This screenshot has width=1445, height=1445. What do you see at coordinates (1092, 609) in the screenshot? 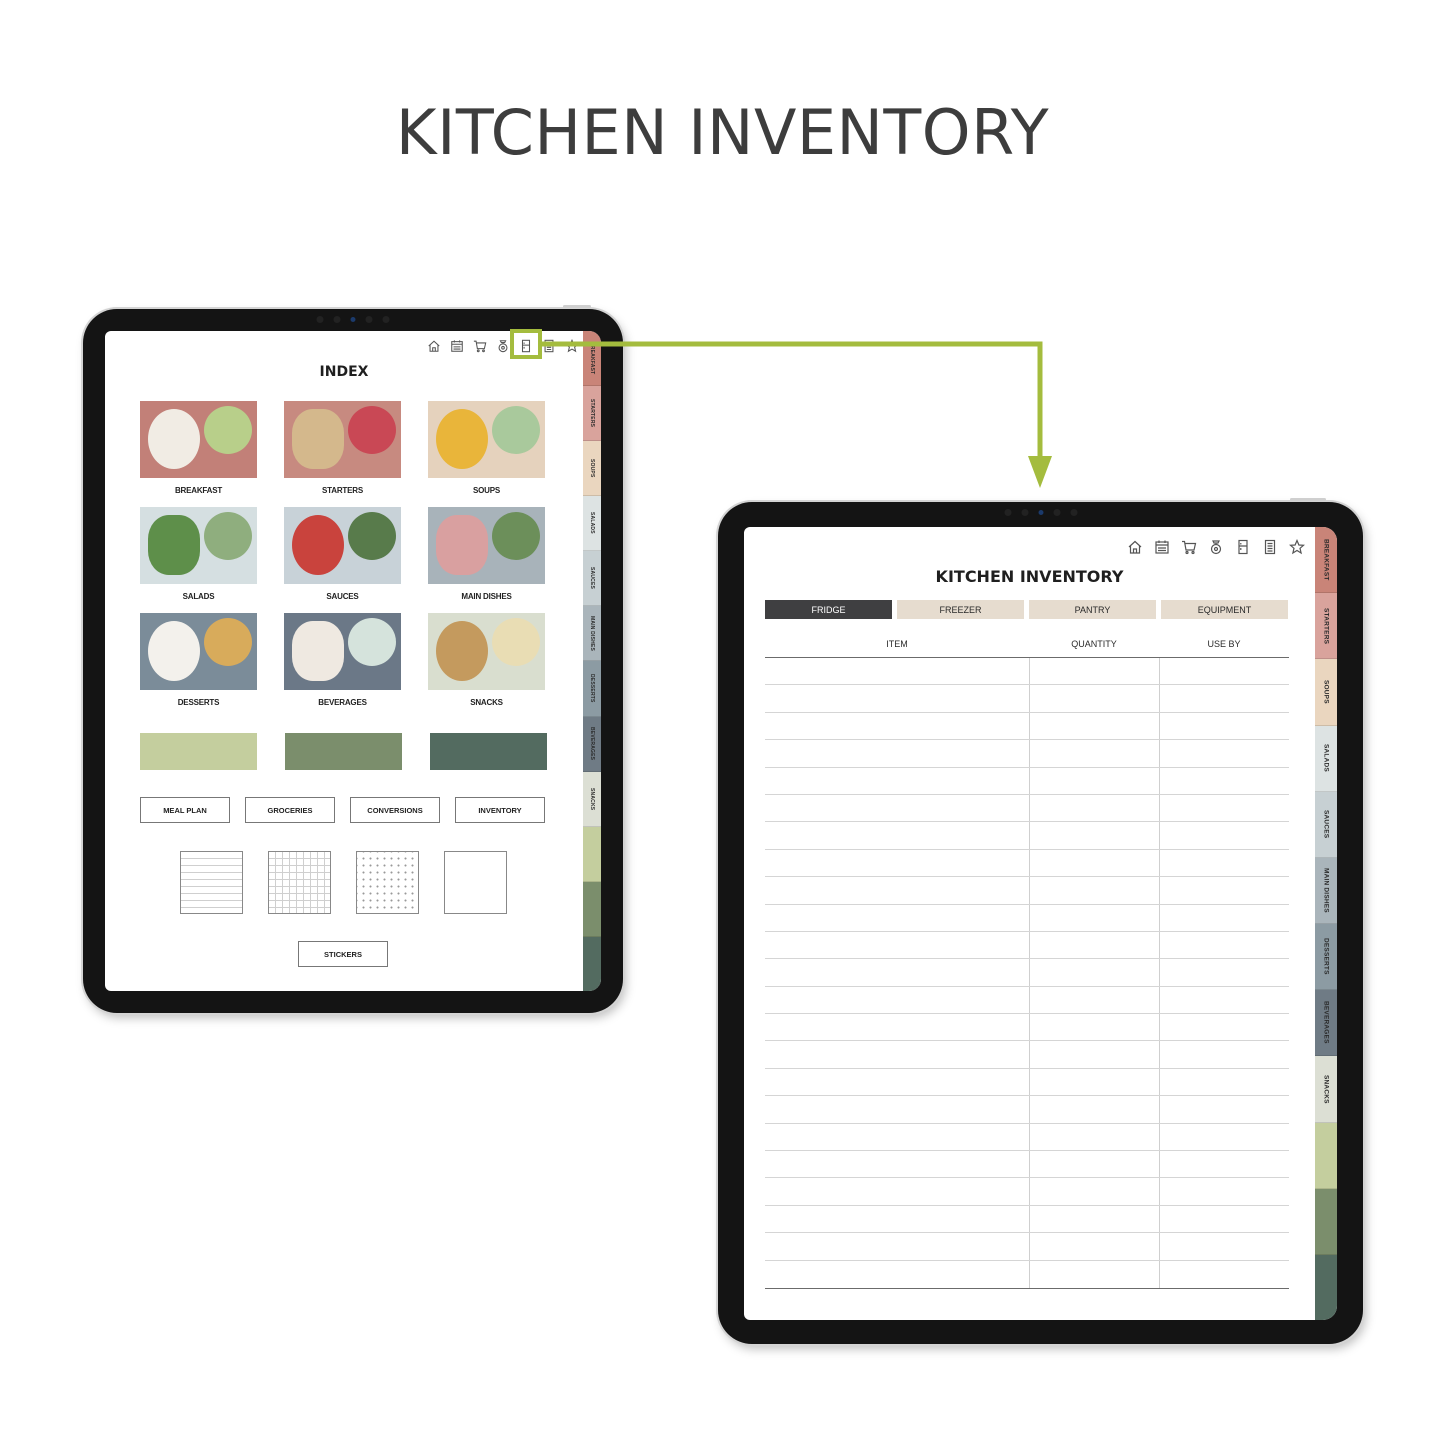
I see `tab-pantry: PANTRY` at bounding box center [1092, 609].